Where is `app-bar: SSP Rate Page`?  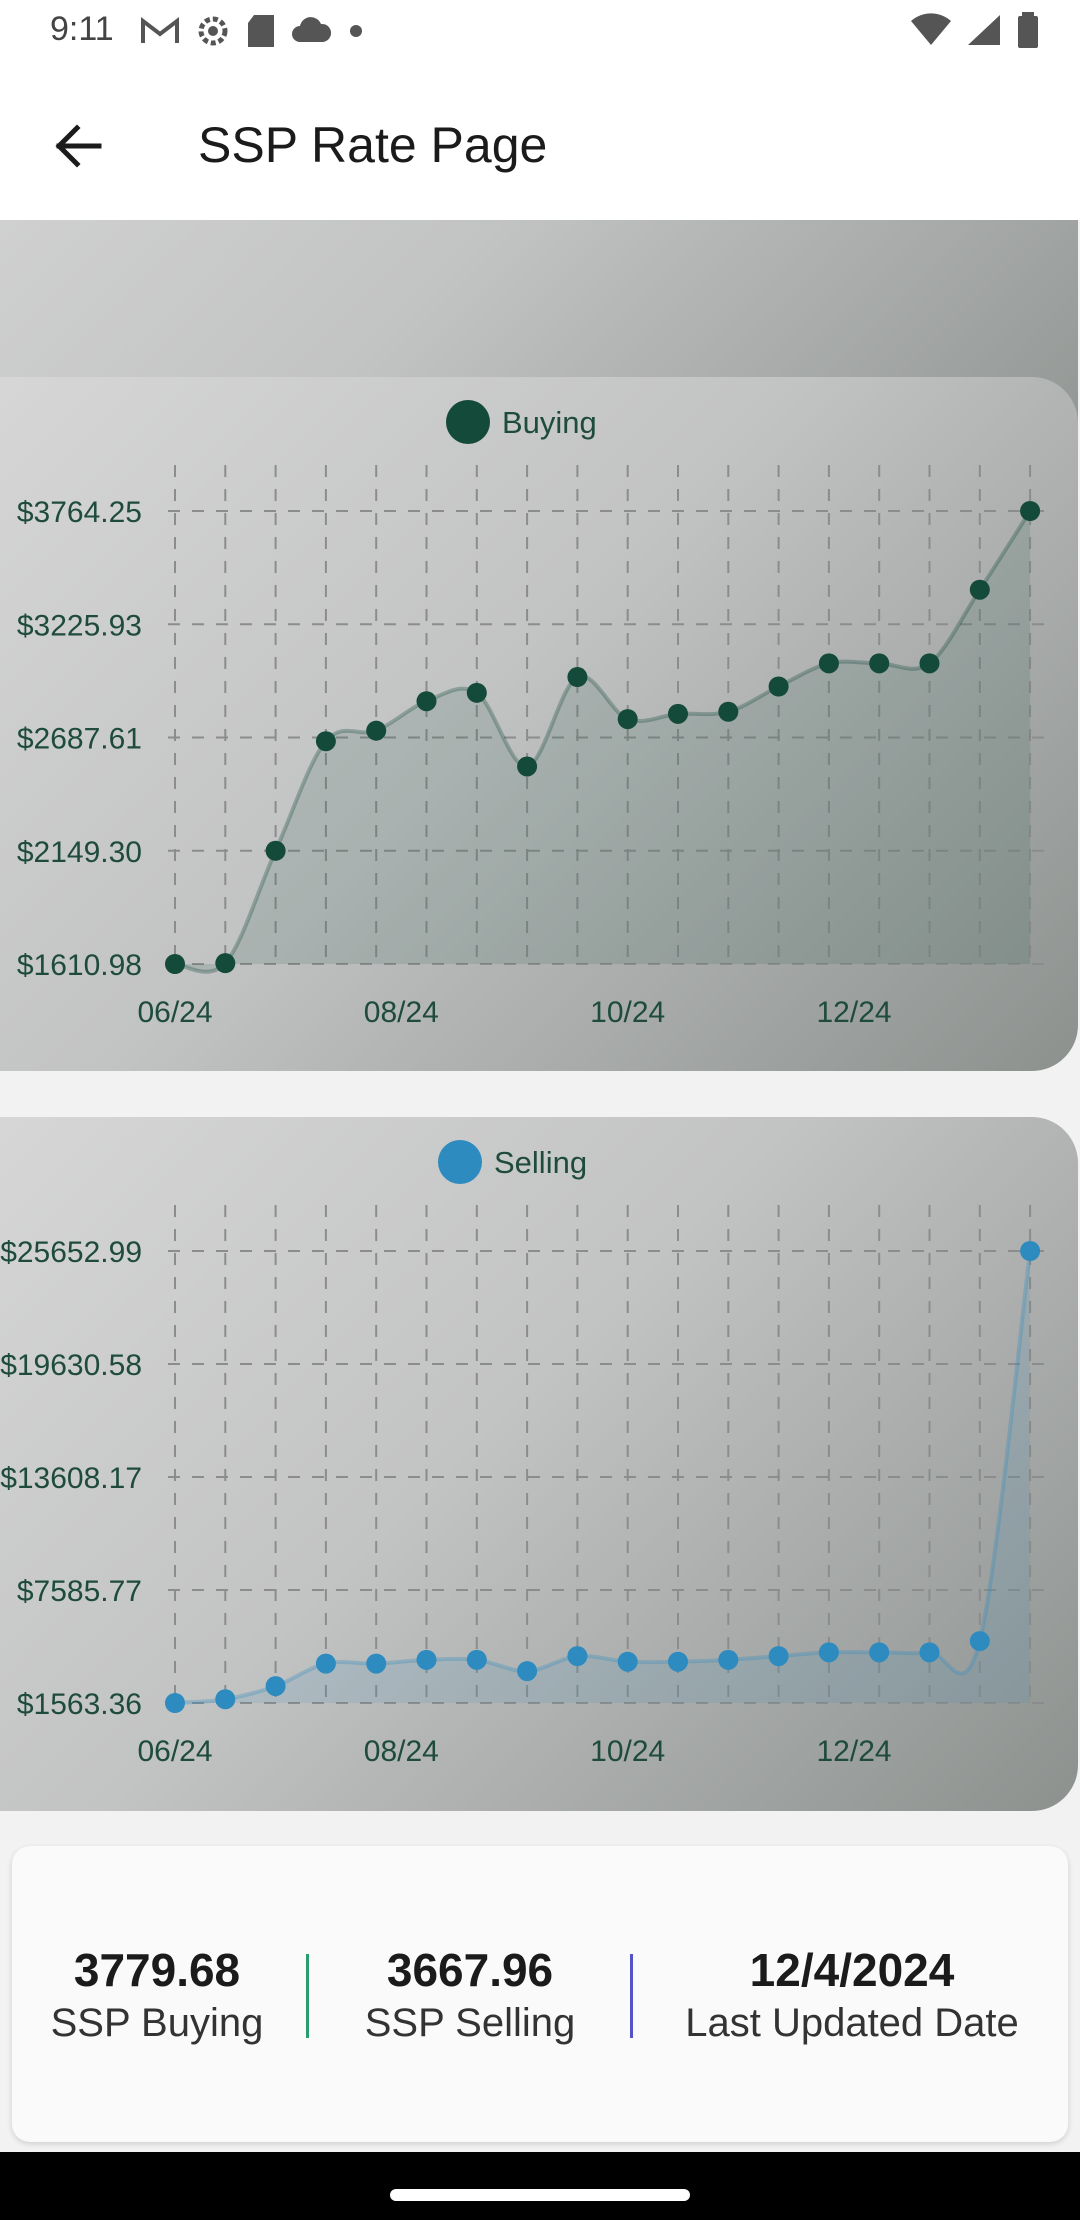 app-bar: SSP Rate Page is located at coordinates (540, 142).